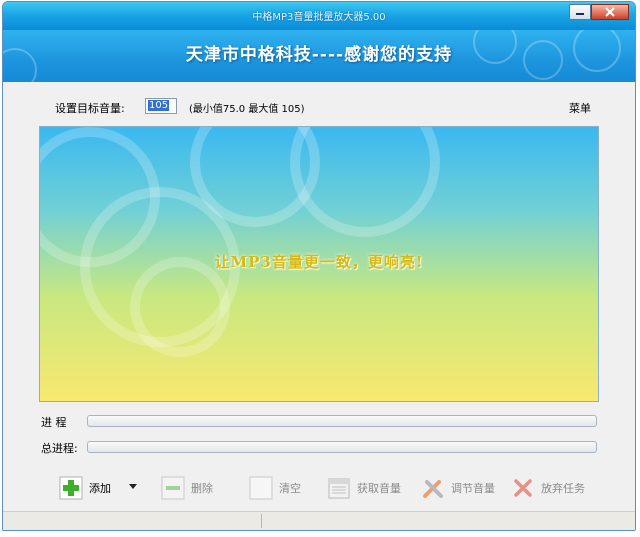 This screenshot has width=640, height=537. I want to click on clear-label: 清空, so click(290, 488).